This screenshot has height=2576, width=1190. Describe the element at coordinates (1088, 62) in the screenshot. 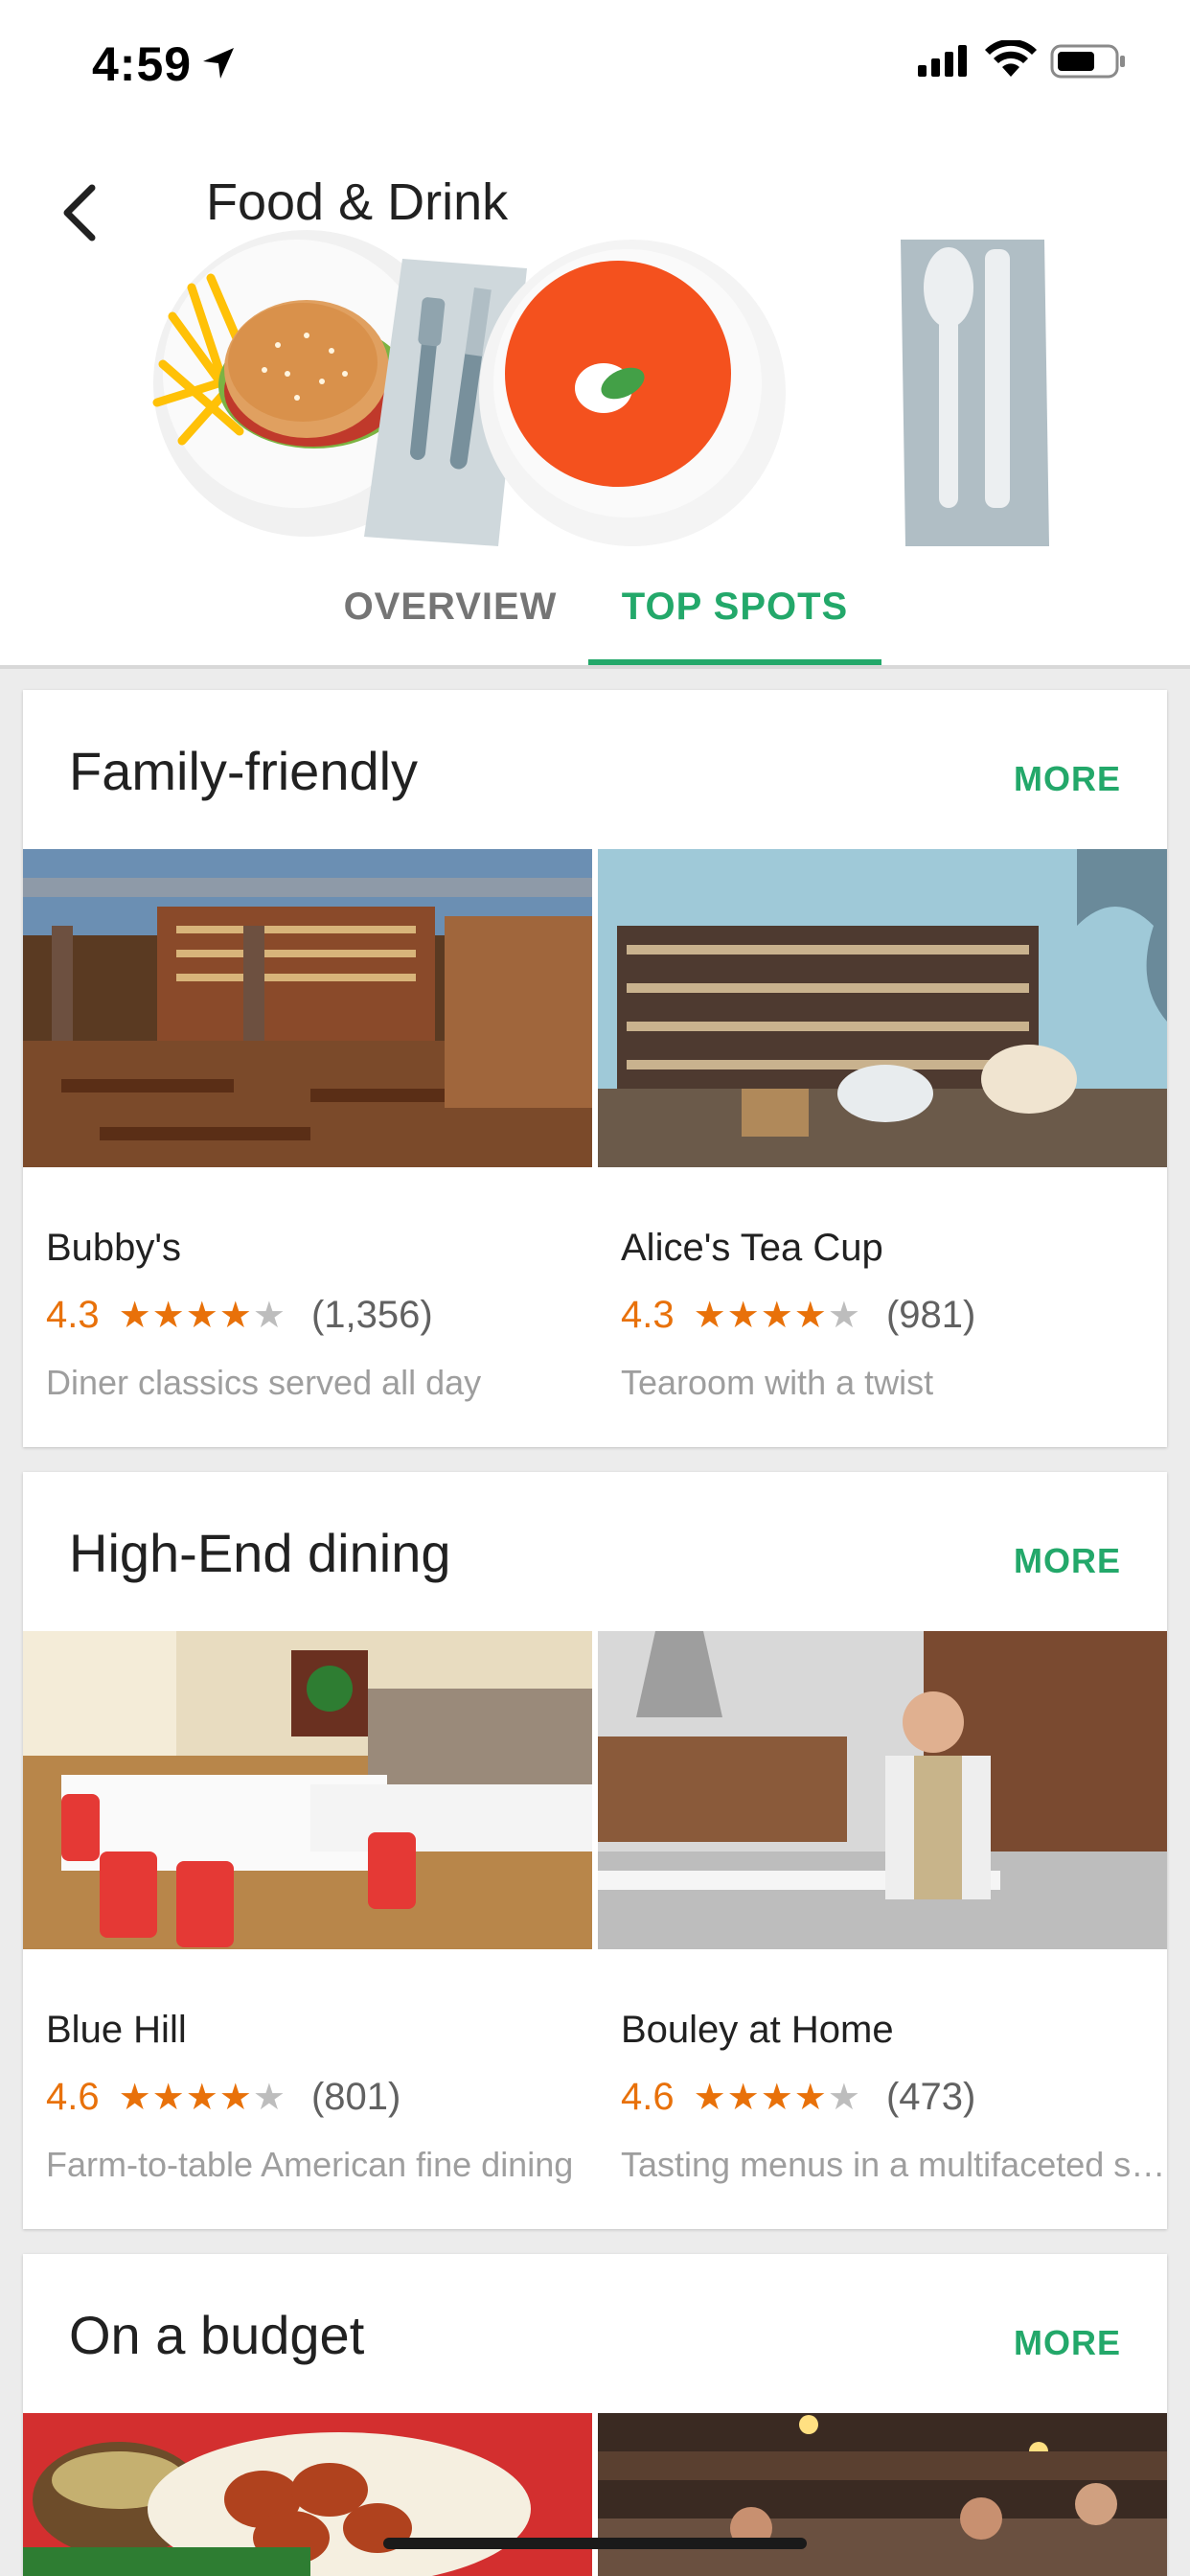

I see `battery-icon` at that location.